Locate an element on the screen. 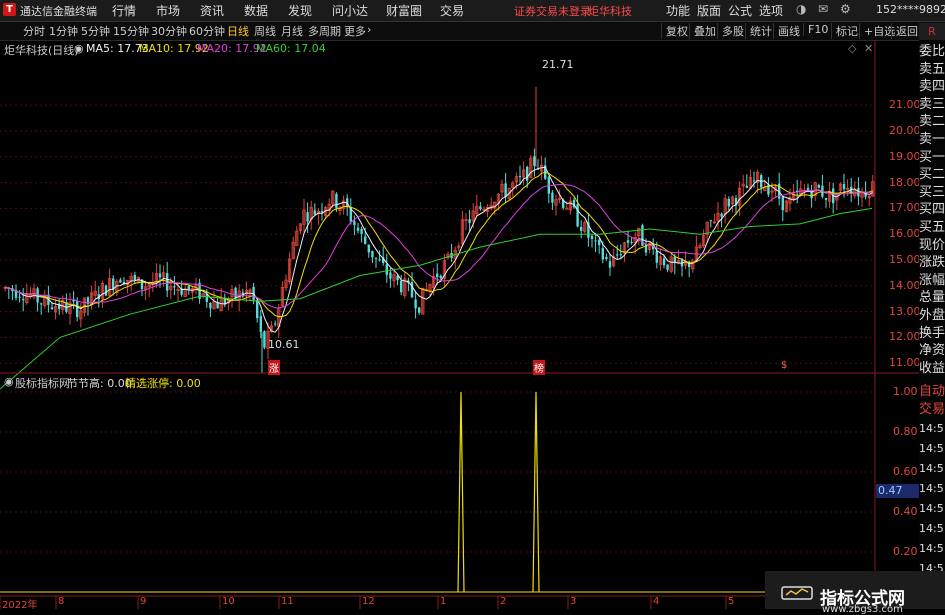  menu-discover: 发现 is located at coordinates (300, 10).